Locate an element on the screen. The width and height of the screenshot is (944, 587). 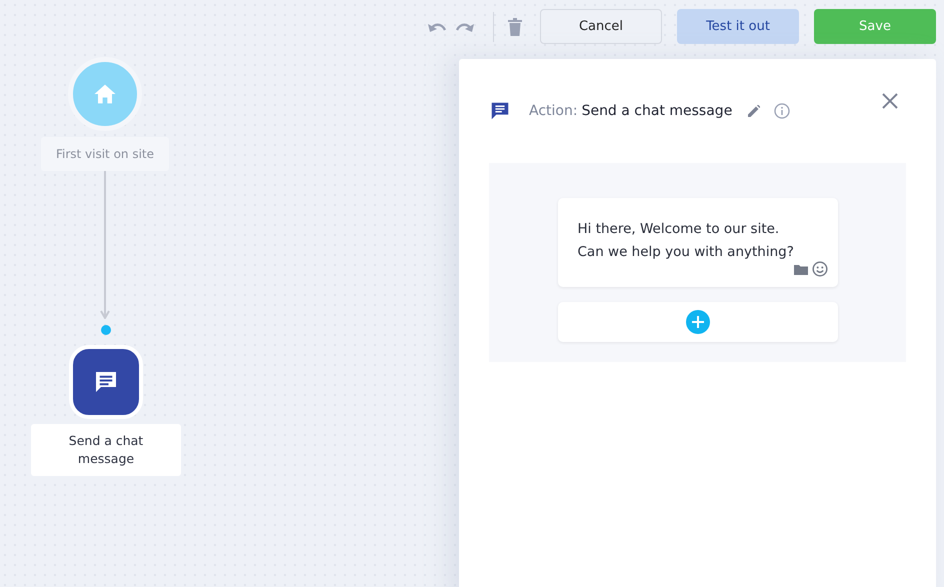
node-label: First visit on site is located at coordinates (105, 154).